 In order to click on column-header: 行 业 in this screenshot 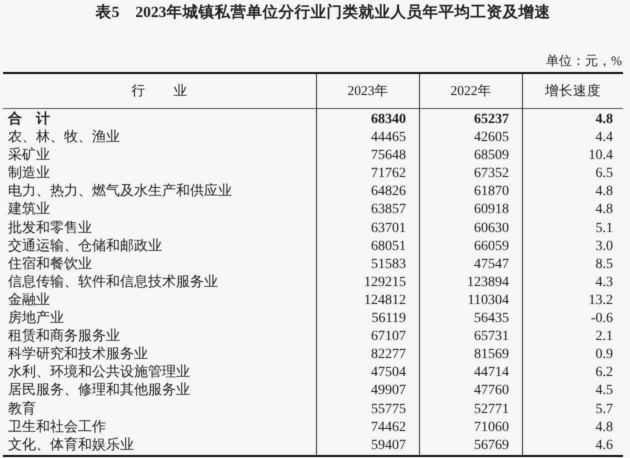, I will do `click(160, 90)`.